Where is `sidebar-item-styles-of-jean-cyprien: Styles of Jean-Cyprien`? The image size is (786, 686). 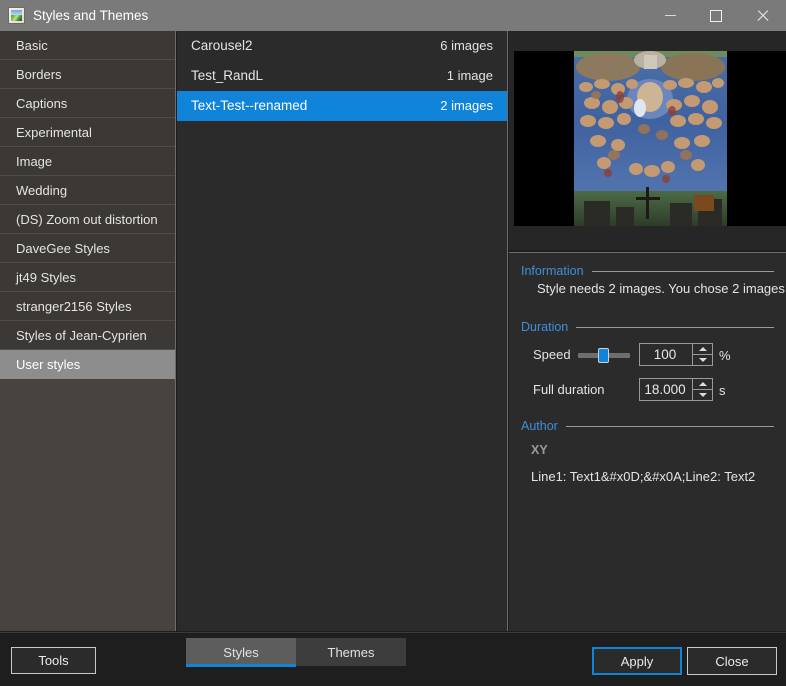
sidebar-item-styles-of-jean-cyprien: Styles of Jean-Cyprien is located at coordinates (87, 335).